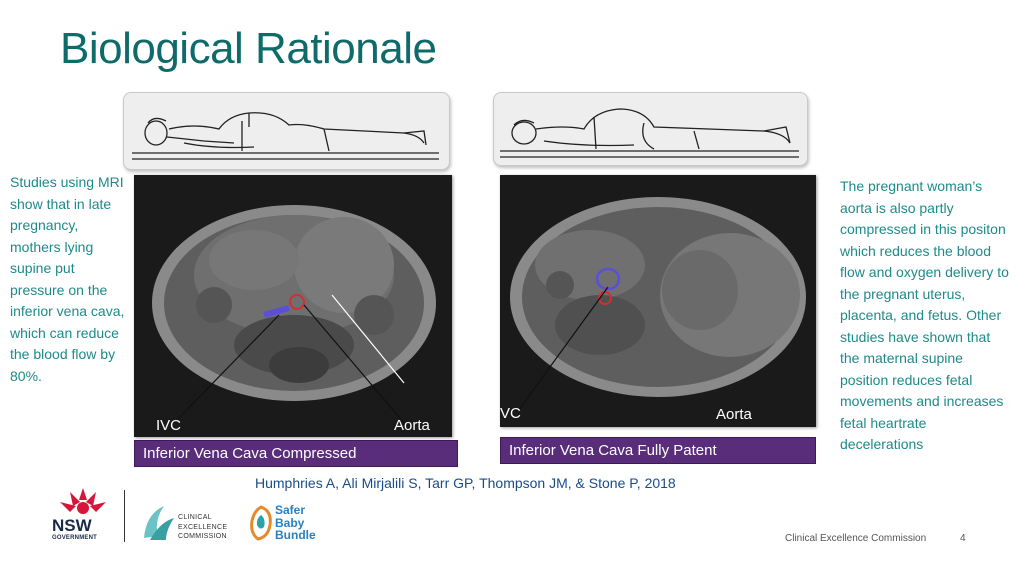 This screenshot has width=1024, height=576. I want to click on tilted-woman-illustration, so click(649, 133).